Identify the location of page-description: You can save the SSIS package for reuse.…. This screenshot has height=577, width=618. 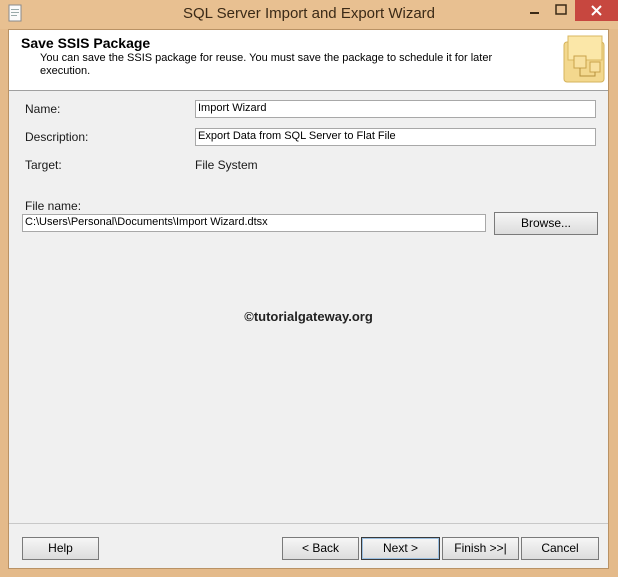
(266, 64).